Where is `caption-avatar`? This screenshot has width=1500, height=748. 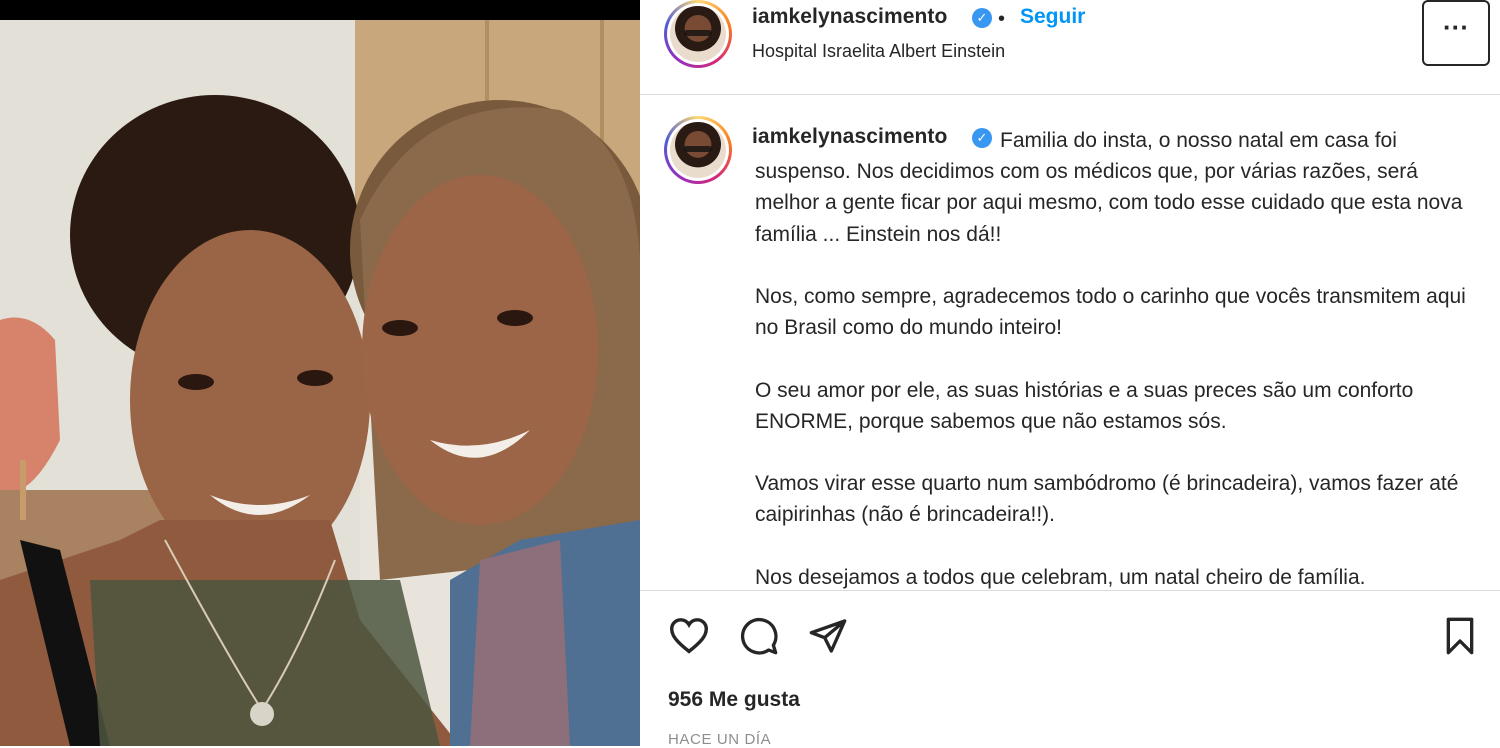 caption-avatar is located at coordinates (698, 150).